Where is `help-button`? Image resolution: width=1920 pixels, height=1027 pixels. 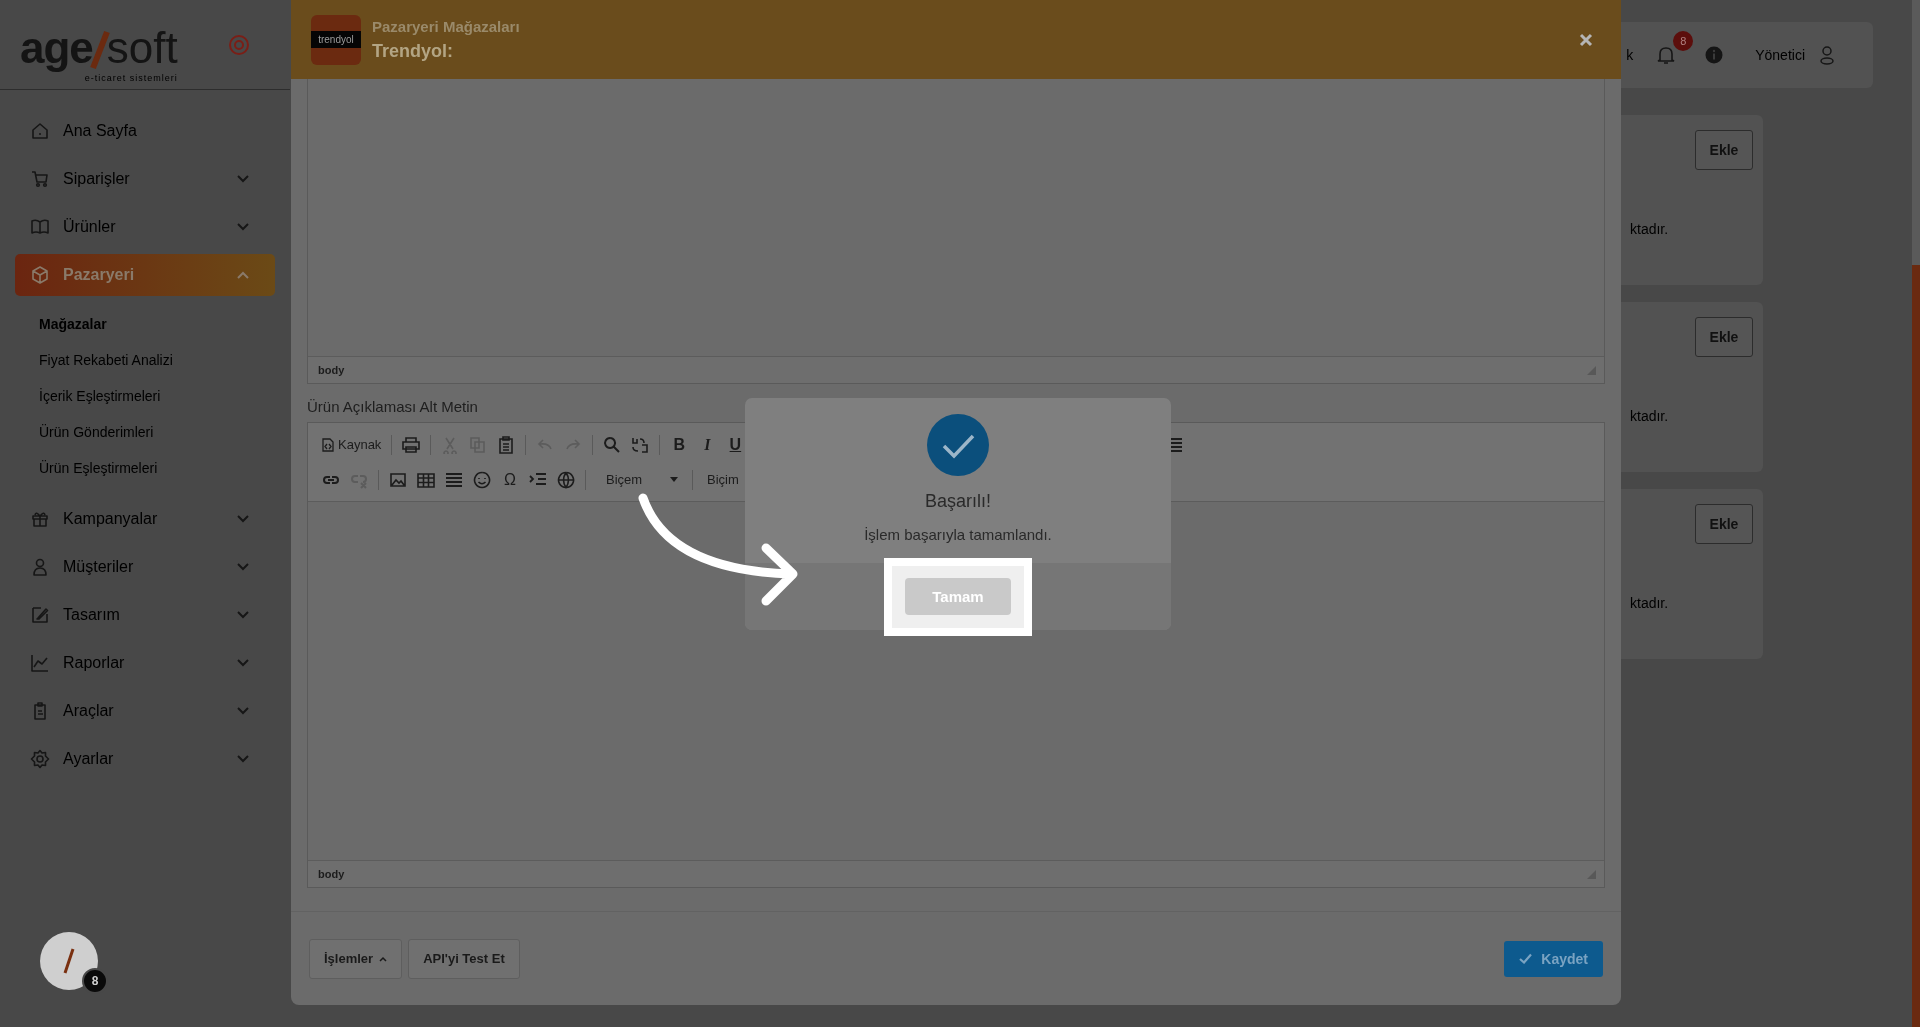 help-button is located at coordinates (69, 961).